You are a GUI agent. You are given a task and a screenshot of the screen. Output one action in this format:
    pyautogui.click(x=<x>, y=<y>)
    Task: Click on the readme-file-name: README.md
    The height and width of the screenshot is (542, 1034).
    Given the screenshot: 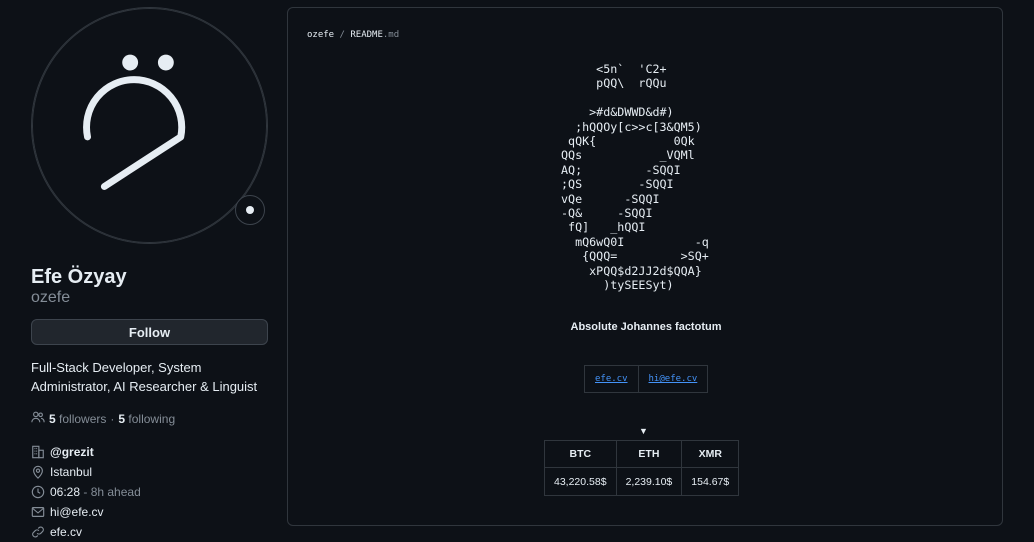 What is the action you would take?
    pyautogui.click(x=374, y=35)
    